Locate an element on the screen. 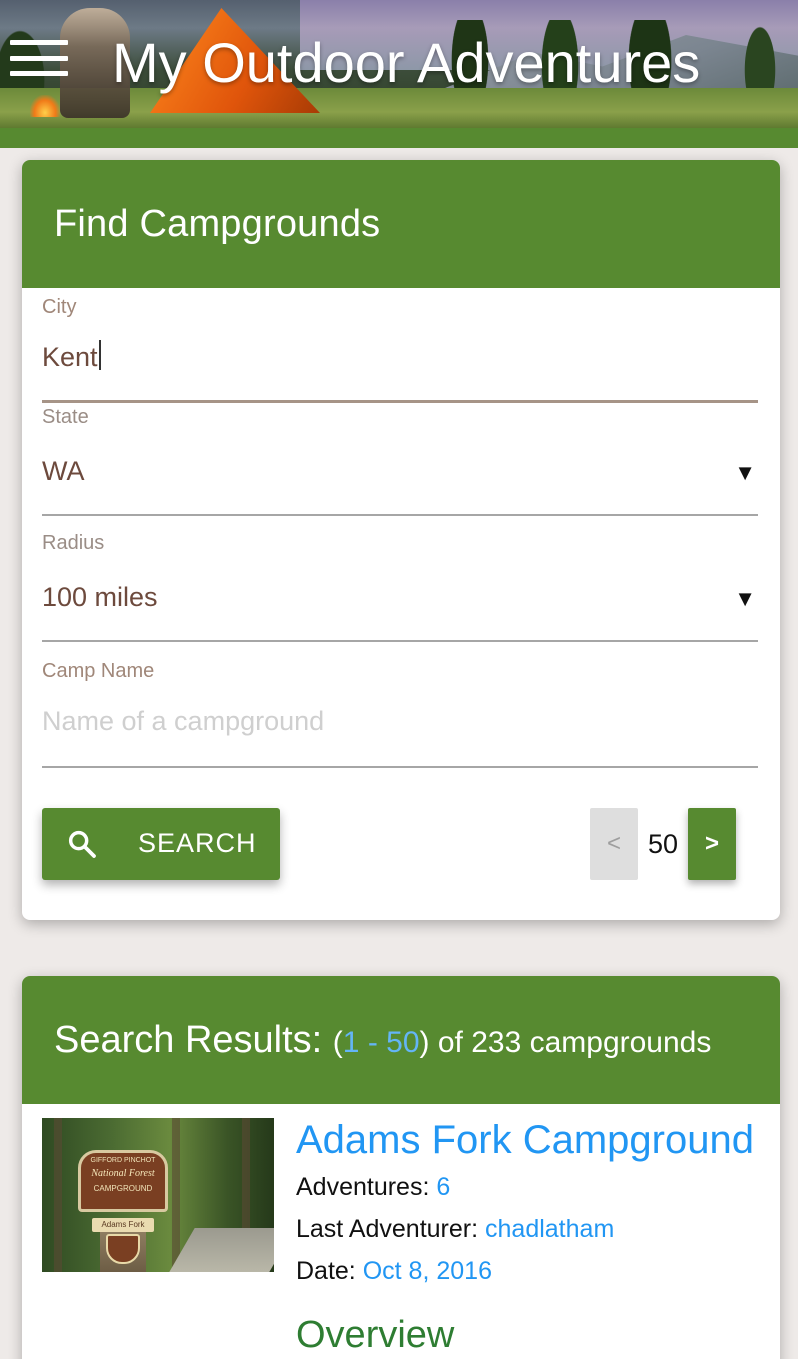 This screenshot has height=1359, width=798. thumb-sign-plate: Adams Fork is located at coordinates (123, 1225).